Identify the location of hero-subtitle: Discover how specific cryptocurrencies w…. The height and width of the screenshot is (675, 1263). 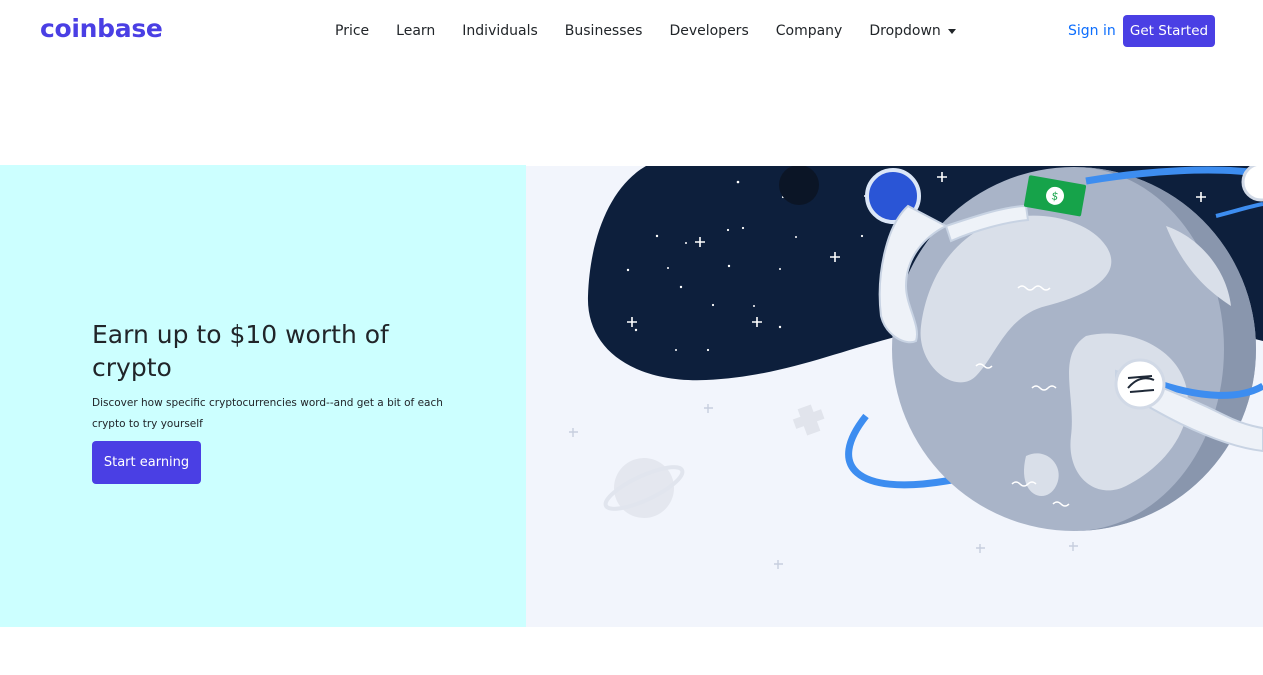
(267, 413).